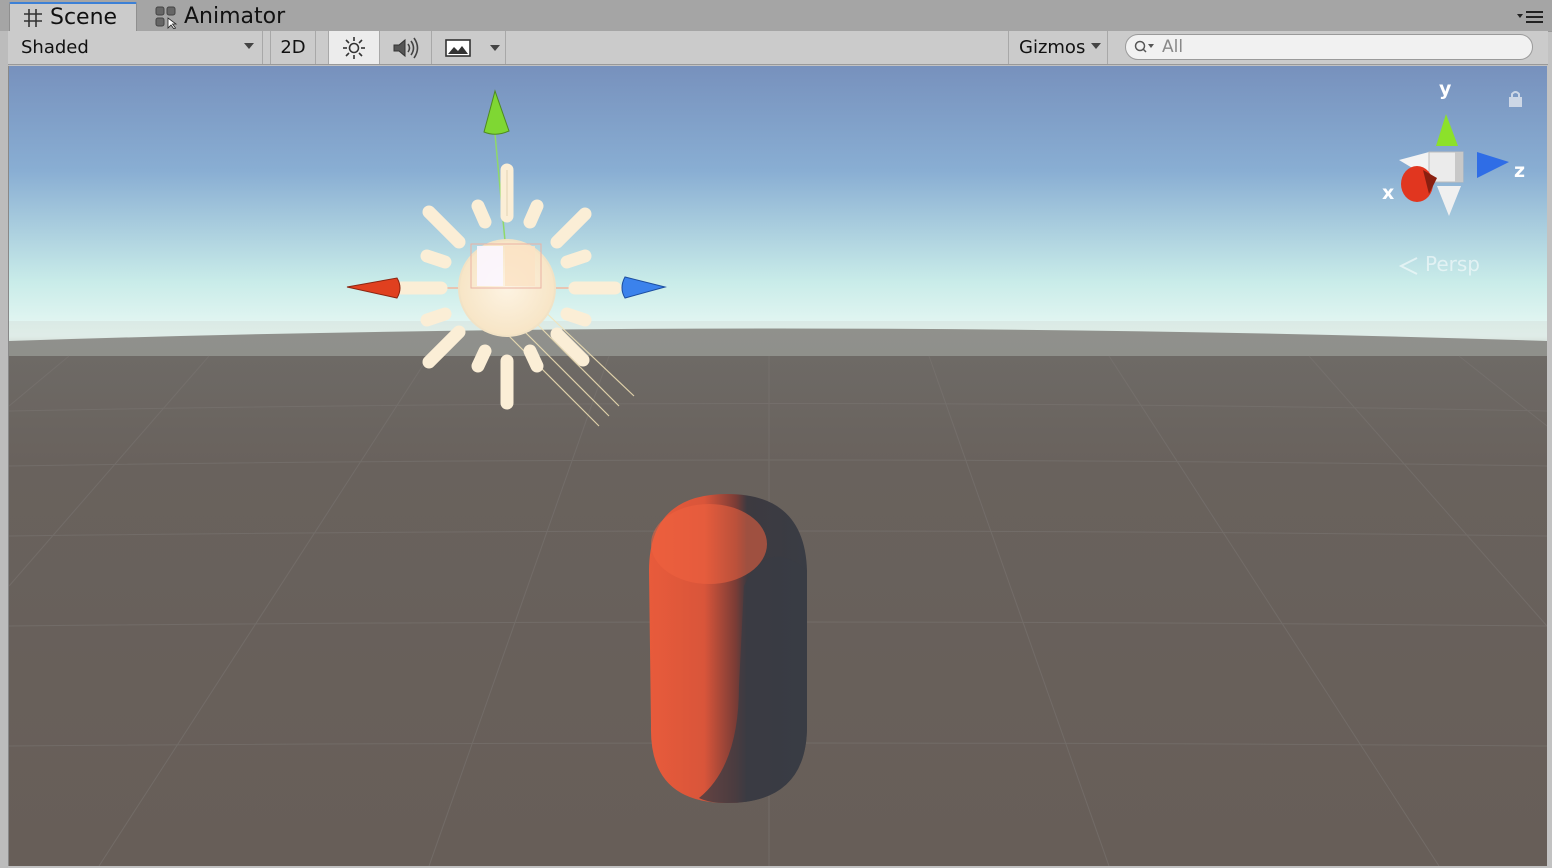 The height and width of the screenshot is (868, 1552). Describe the element at coordinates (4, 449) in the screenshot. I see `window-left-edge` at that location.